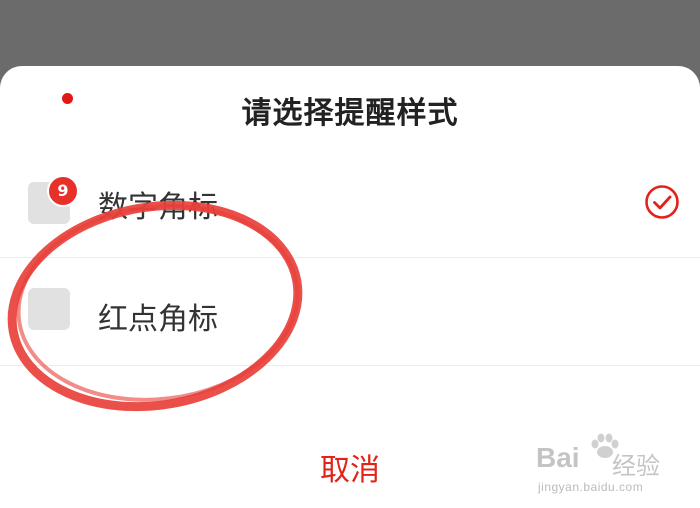  I want to click on option-label: 红点角标, so click(158, 319).